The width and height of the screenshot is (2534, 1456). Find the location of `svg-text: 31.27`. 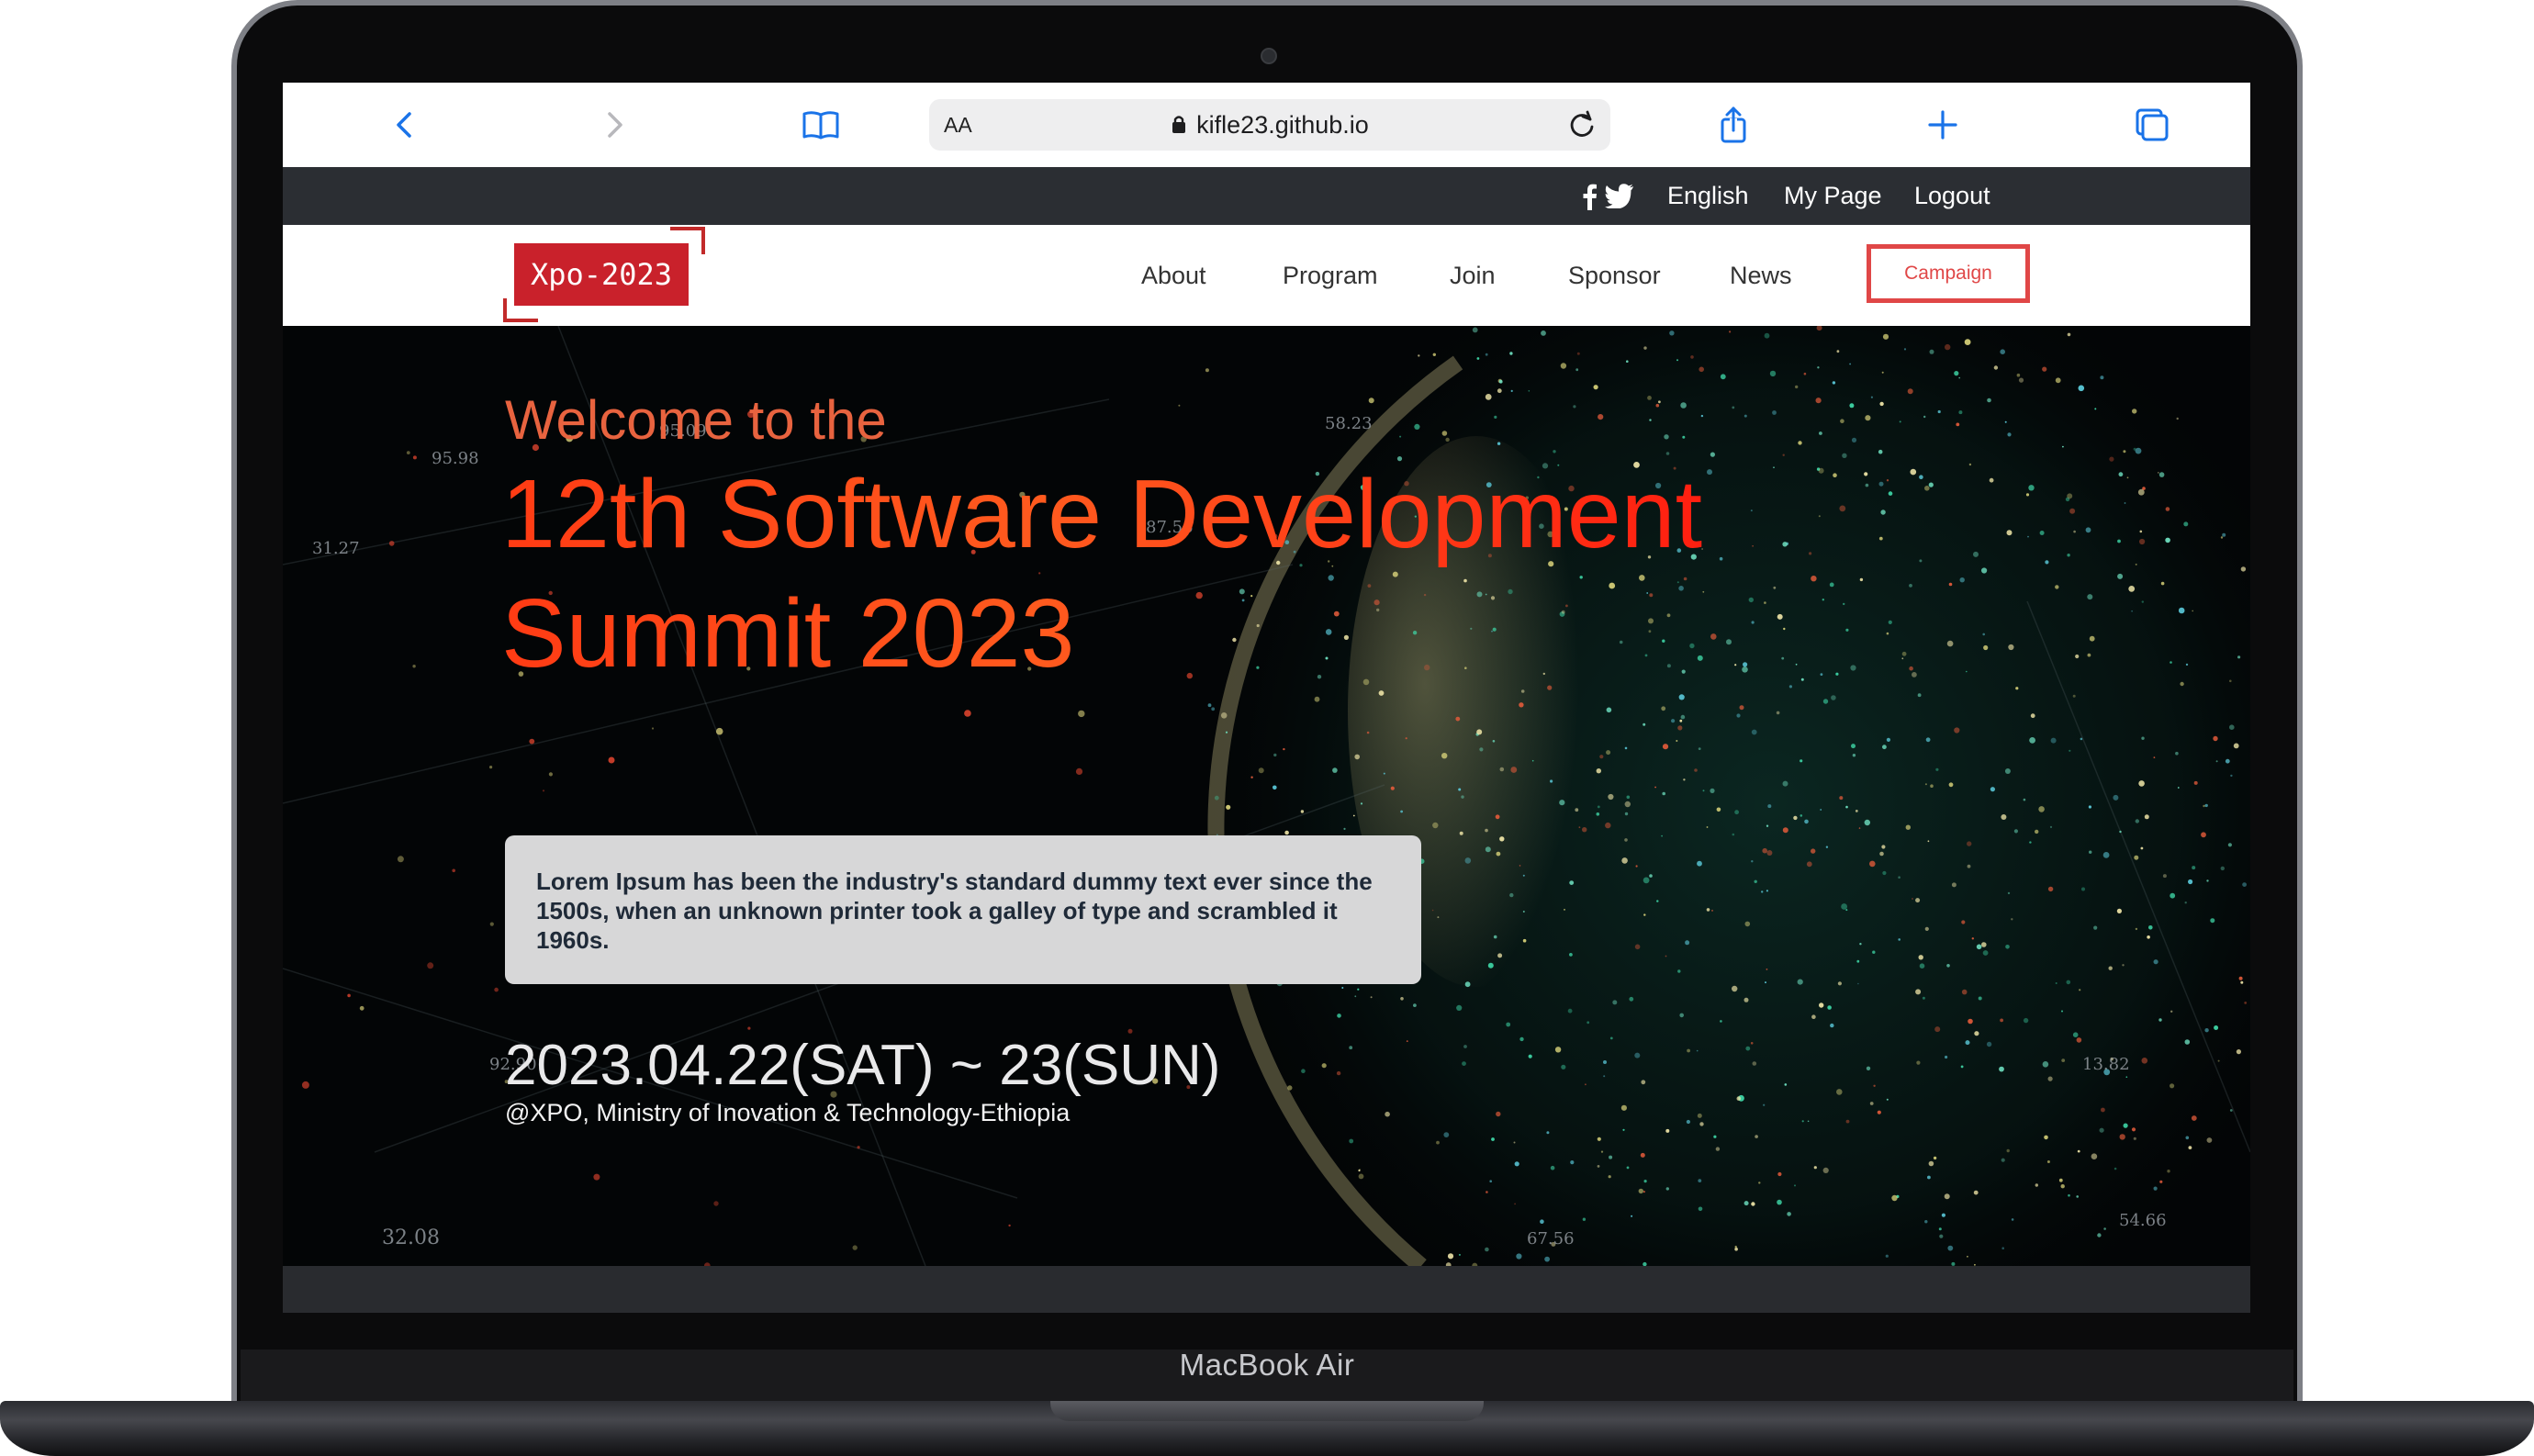

svg-text: 31.27 is located at coordinates (336, 548).